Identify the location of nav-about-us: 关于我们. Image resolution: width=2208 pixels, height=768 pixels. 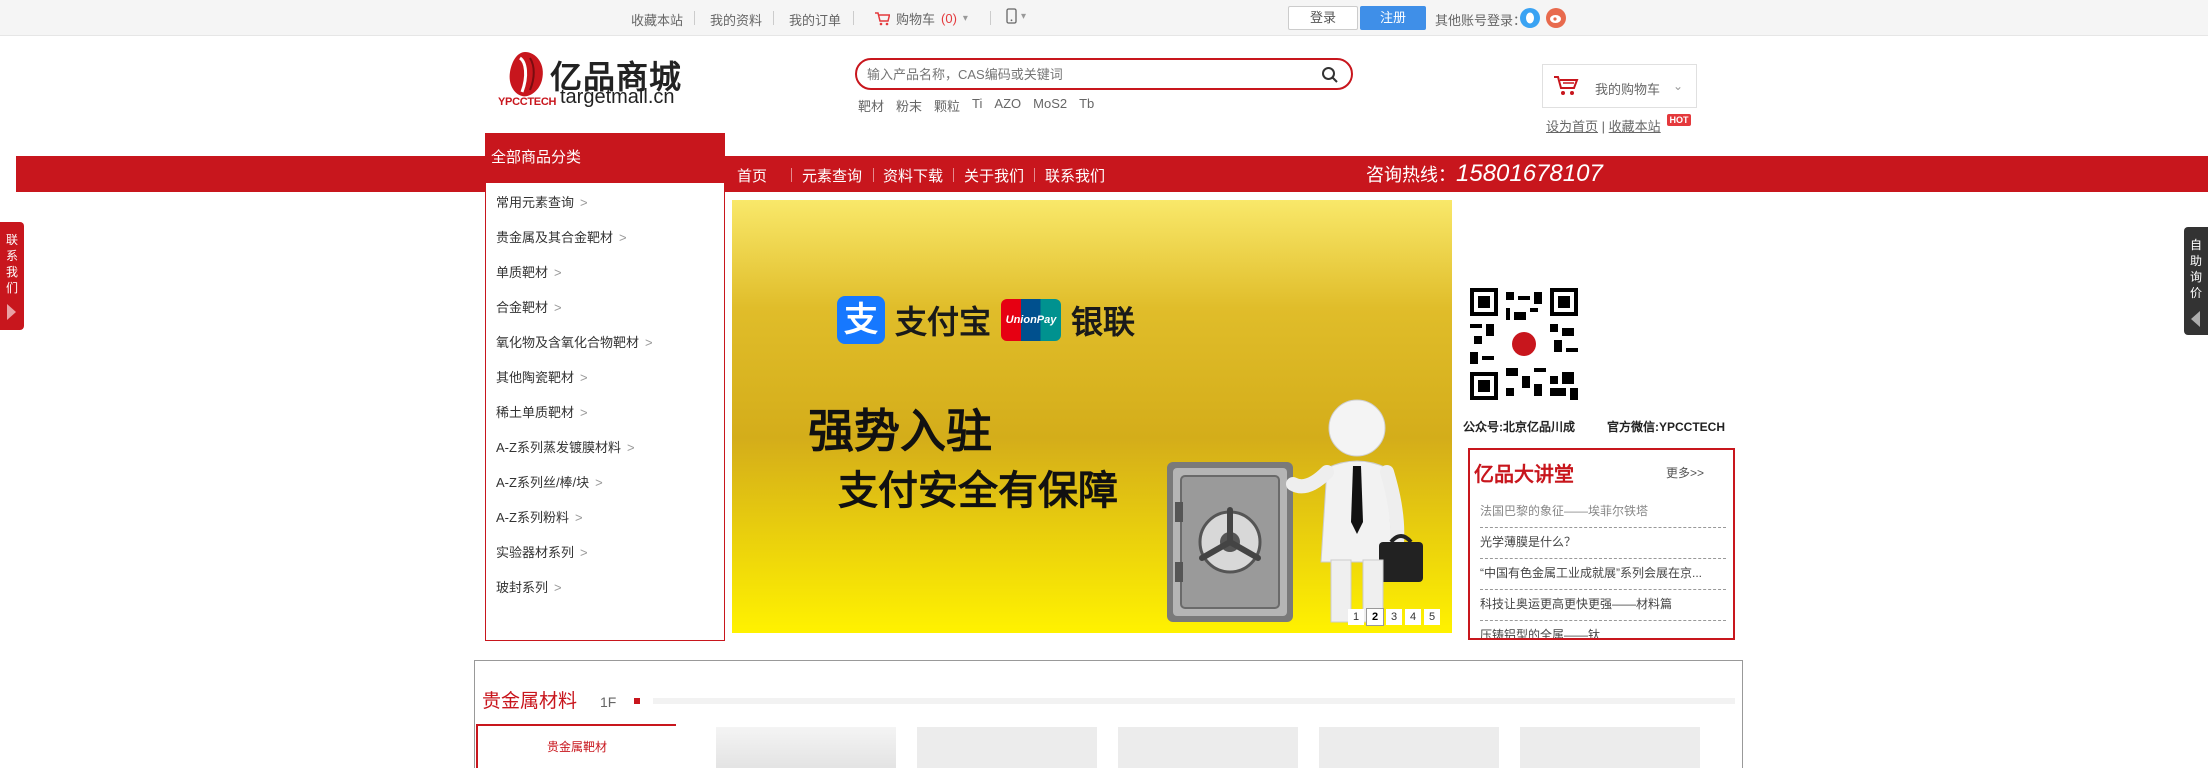
(994, 175).